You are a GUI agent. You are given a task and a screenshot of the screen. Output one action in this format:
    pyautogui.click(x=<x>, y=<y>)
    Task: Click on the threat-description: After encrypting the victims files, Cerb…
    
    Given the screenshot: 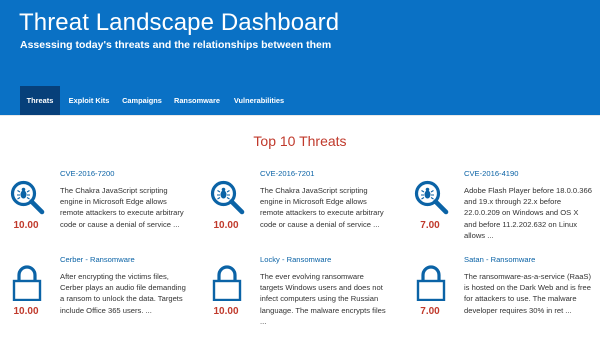 What is the action you would take?
    pyautogui.click(x=123, y=293)
    